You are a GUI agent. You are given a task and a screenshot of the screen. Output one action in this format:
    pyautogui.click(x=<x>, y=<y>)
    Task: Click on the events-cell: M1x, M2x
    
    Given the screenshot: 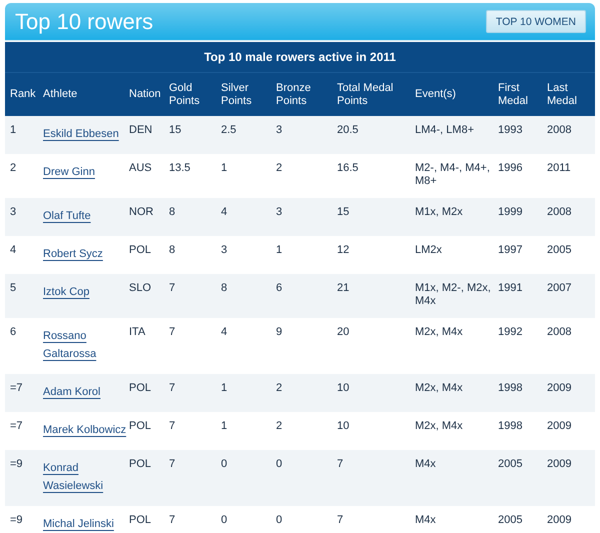 What is the action you would take?
    pyautogui.click(x=456, y=217)
    